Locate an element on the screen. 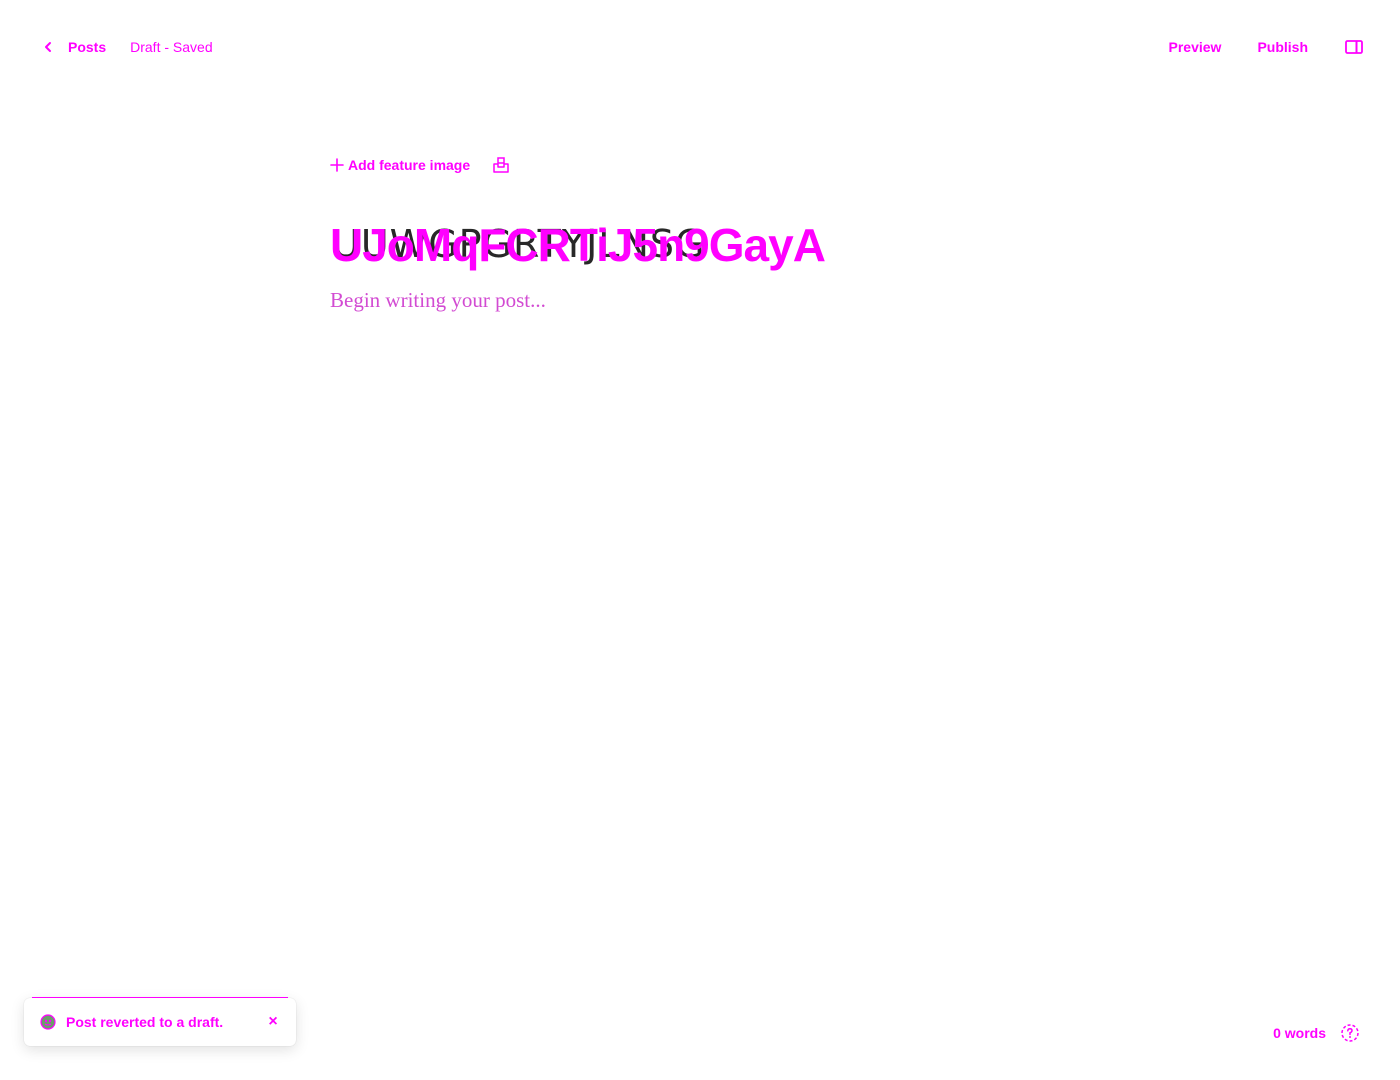 Image resolution: width=1400 pixels, height=1080 pixels. post-title-input: UUWGPGRTYJLNSG UJoMqFCRTiJ5n9GayA is located at coordinates (700, 244).